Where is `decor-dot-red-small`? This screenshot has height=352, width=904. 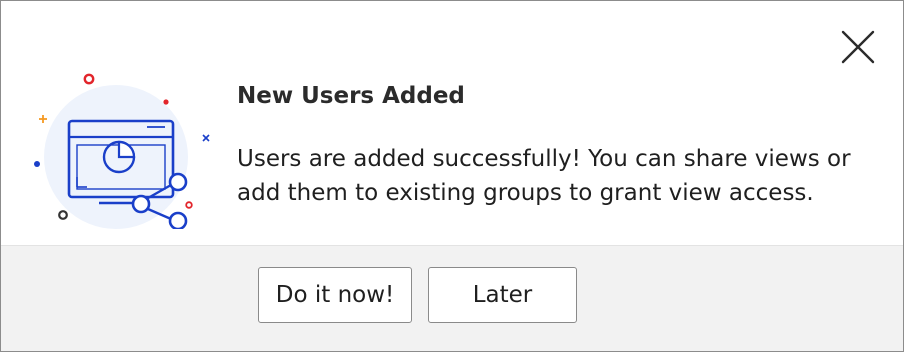 decor-dot-red-small is located at coordinates (166, 102).